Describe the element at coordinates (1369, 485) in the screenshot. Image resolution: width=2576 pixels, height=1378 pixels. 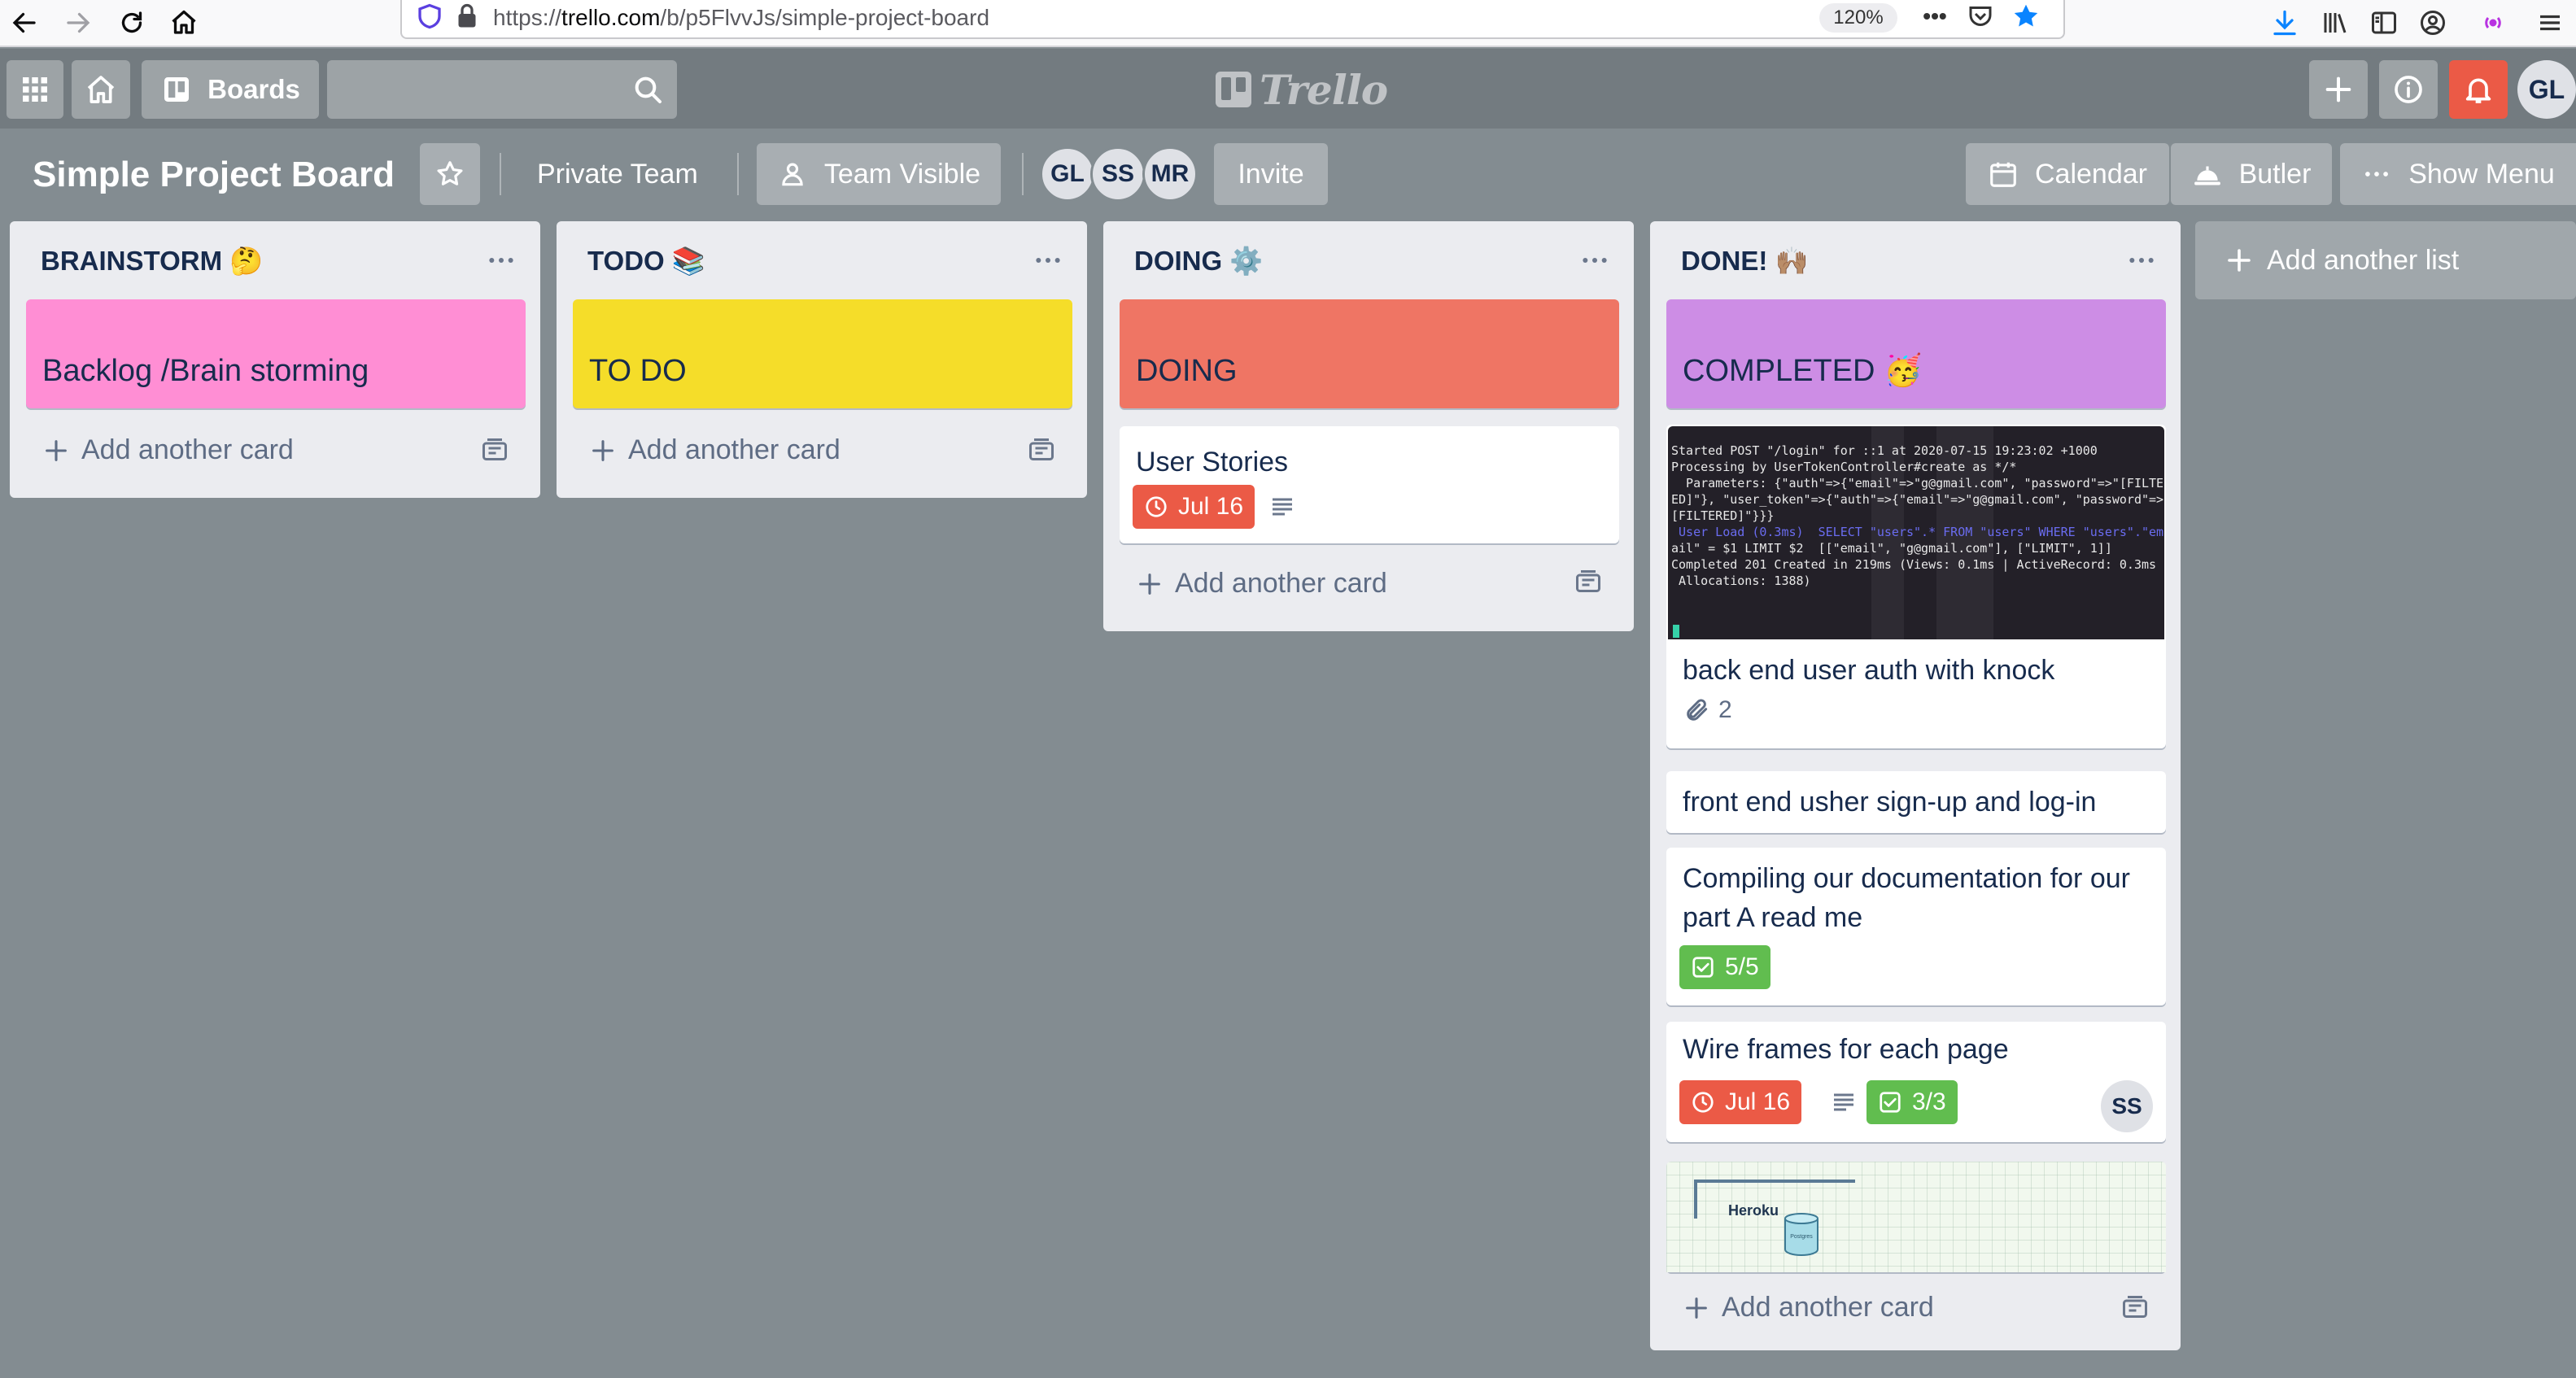
I see `card-user-stories: User Stories Jul 16` at that location.